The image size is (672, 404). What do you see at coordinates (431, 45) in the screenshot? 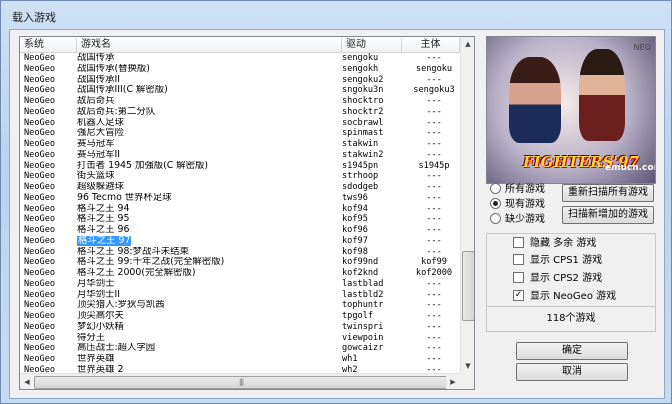
I see `column-header-parent: 主体` at bounding box center [431, 45].